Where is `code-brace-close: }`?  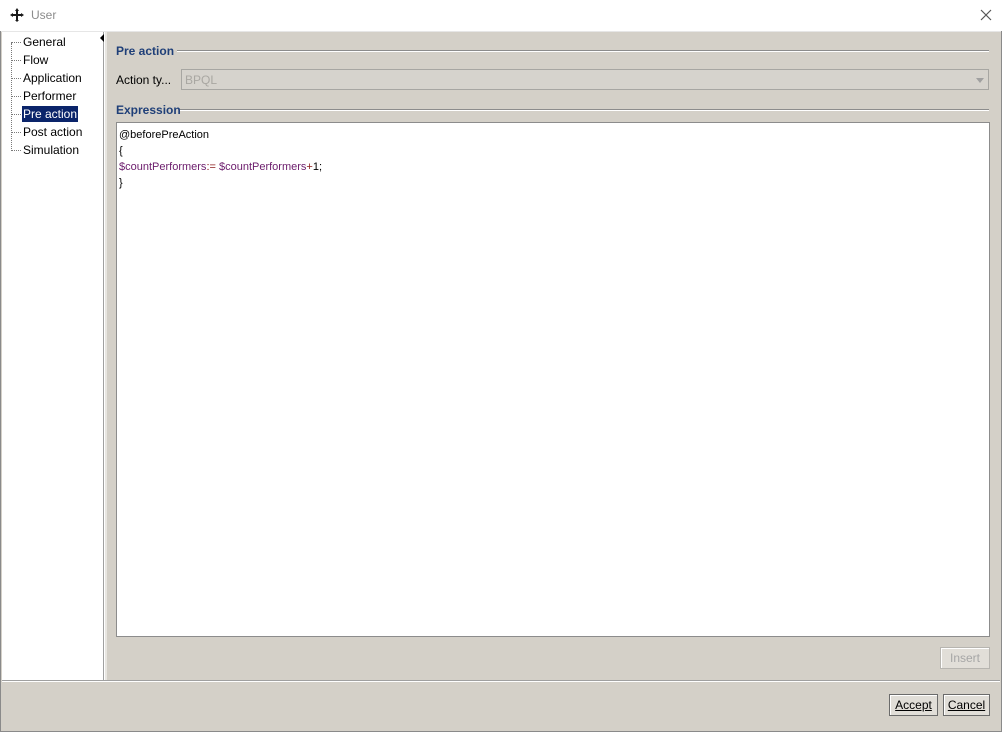
code-brace-close: } is located at coordinates (121, 183).